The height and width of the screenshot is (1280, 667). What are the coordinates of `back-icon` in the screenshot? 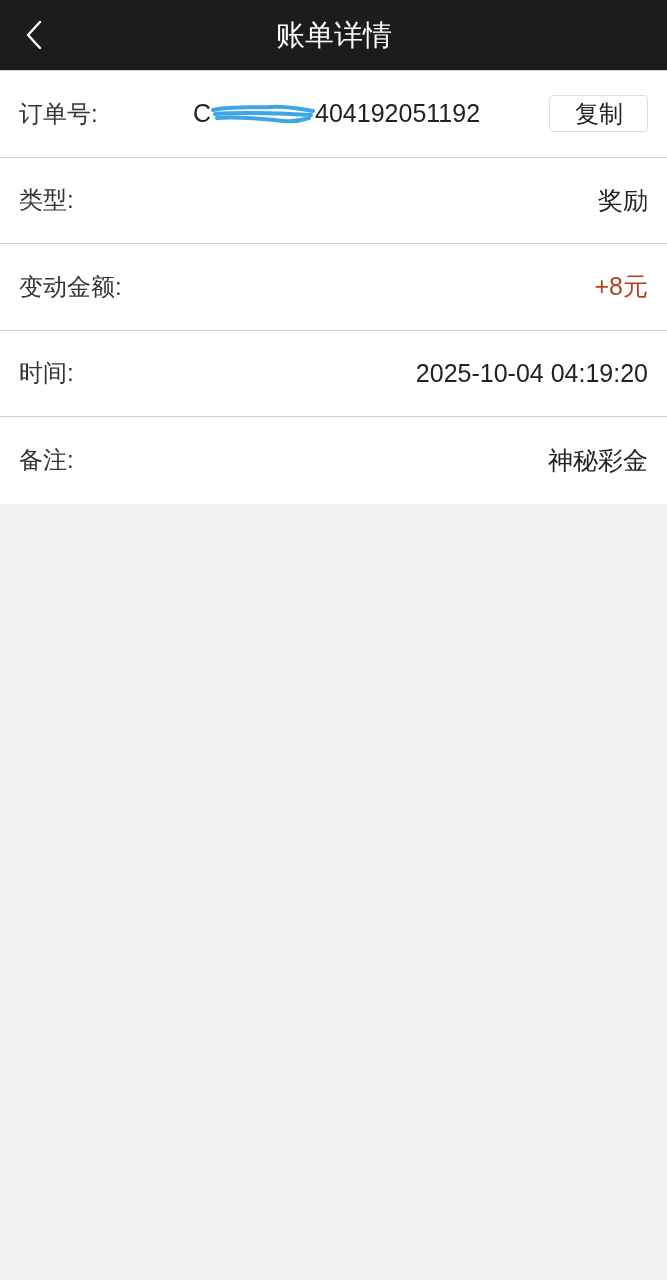 It's located at (34, 35).